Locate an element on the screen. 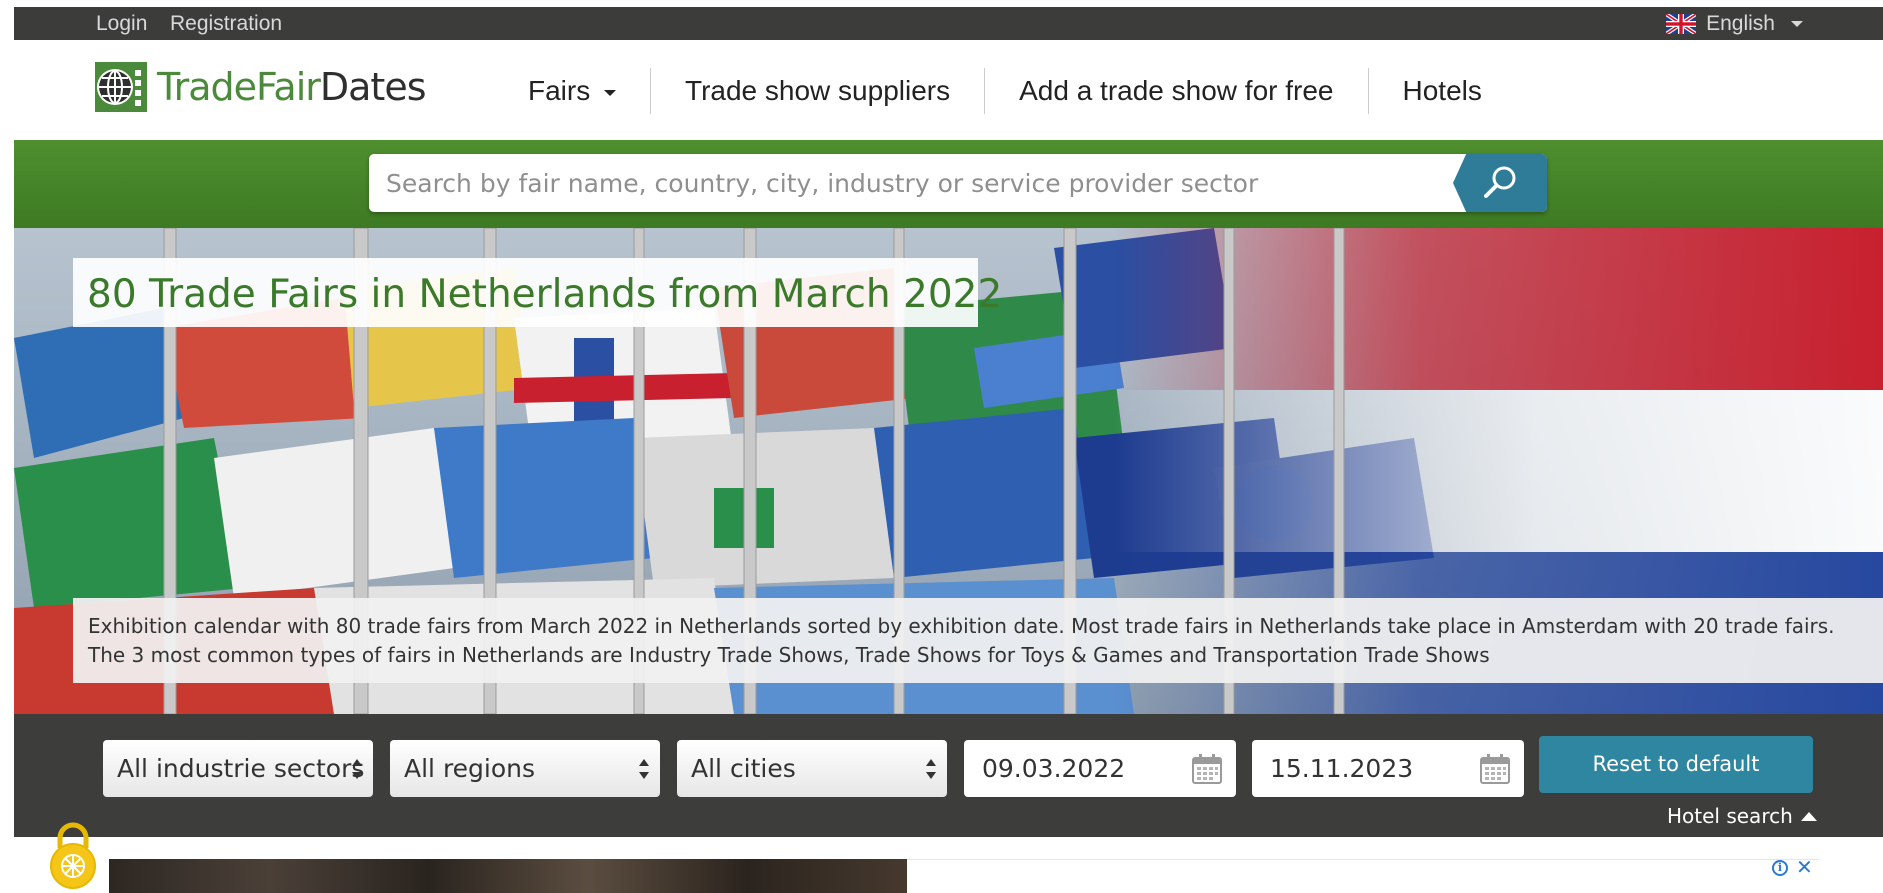  logo-wordmark-tradefair: TradeFair is located at coordinates (239, 87).